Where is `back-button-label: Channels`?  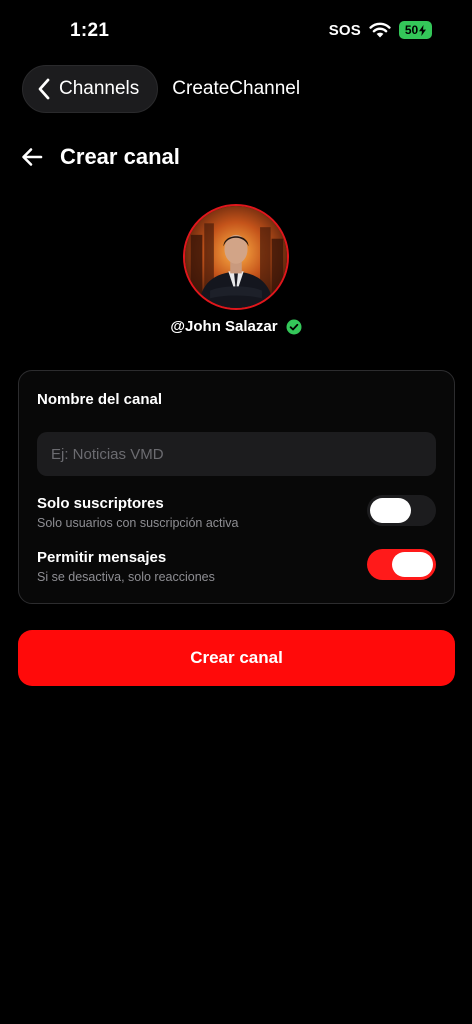 back-button-label: Channels is located at coordinates (99, 88).